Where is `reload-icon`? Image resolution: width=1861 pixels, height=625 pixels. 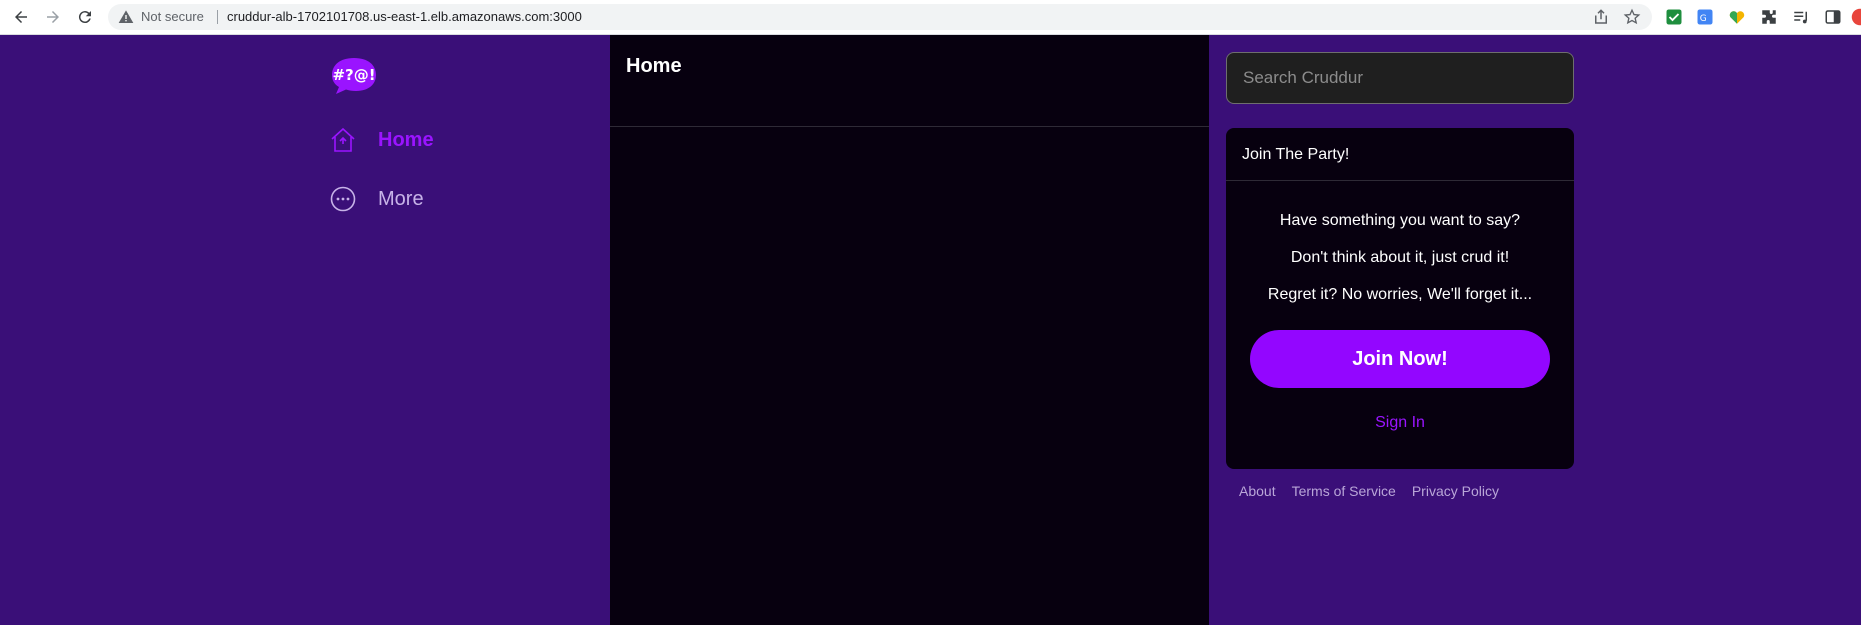
reload-icon is located at coordinates (84, 17).